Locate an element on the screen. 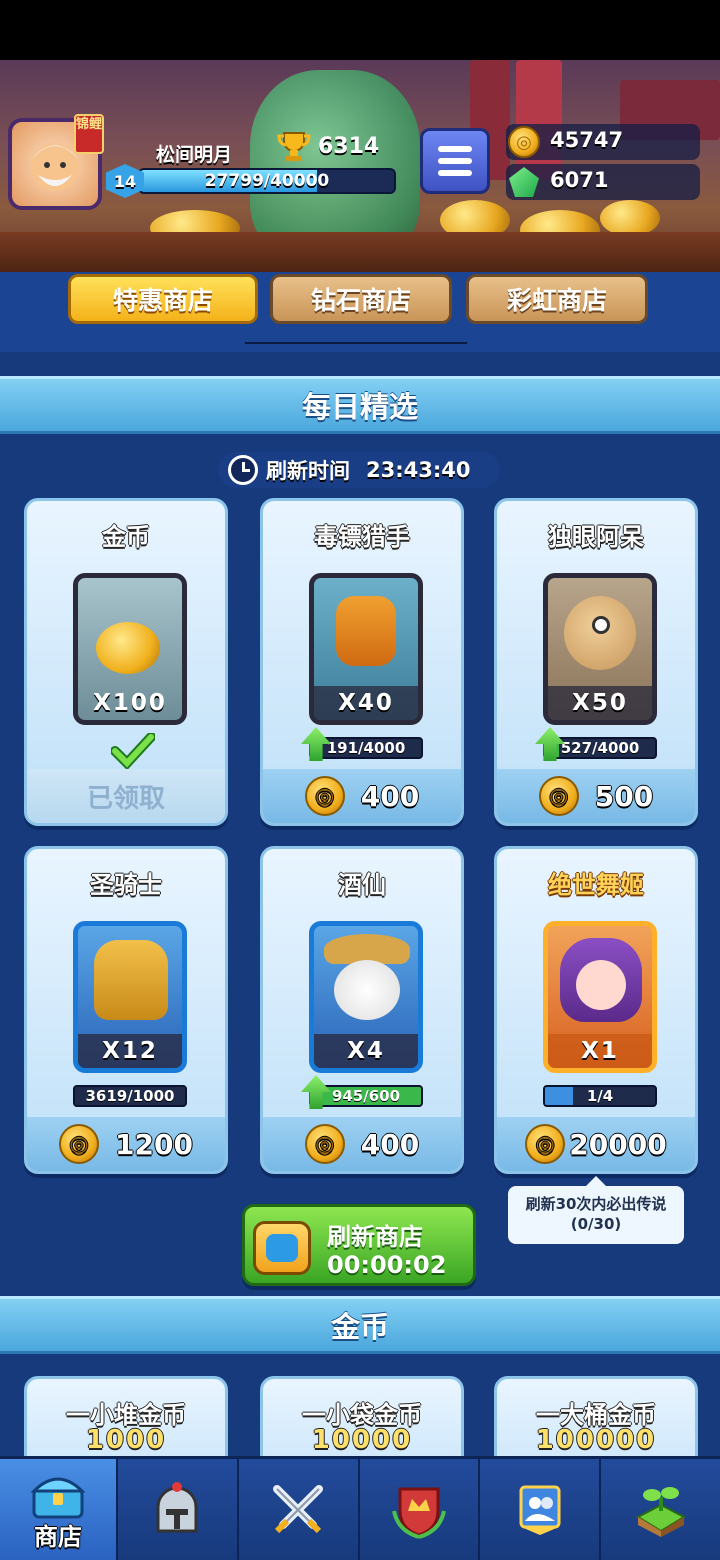 The height and width of the screenshot is (1560, 720). claimed-label: 已领取 is located at coordinates (125, 798).